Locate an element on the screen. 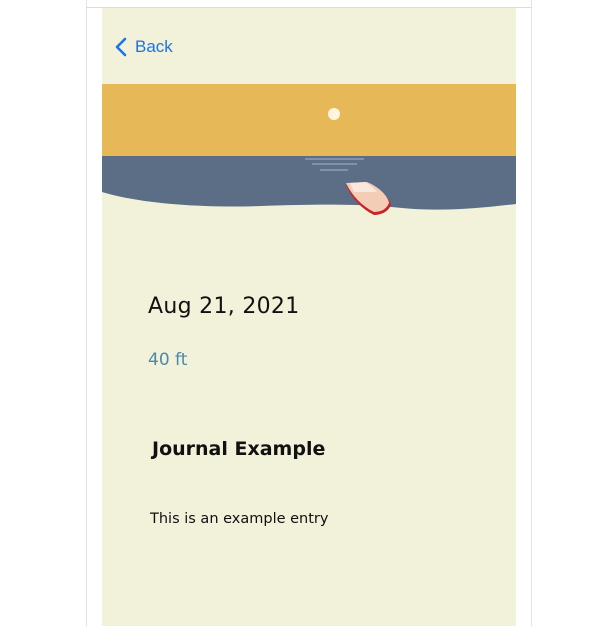 This screenshot has height=626, width=607. banner-sky is located at coordinates (309, 120).